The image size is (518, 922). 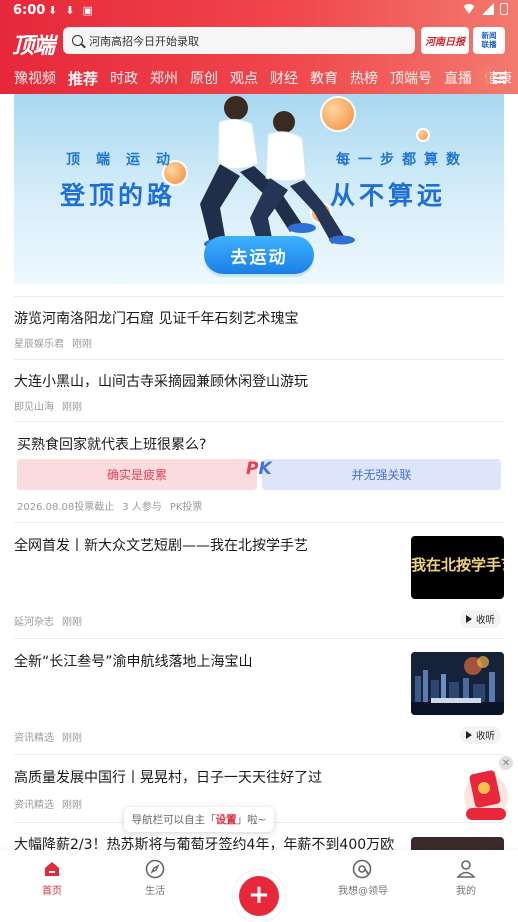 I want to click on close-icon: ✕, so click(x=506, y=763).